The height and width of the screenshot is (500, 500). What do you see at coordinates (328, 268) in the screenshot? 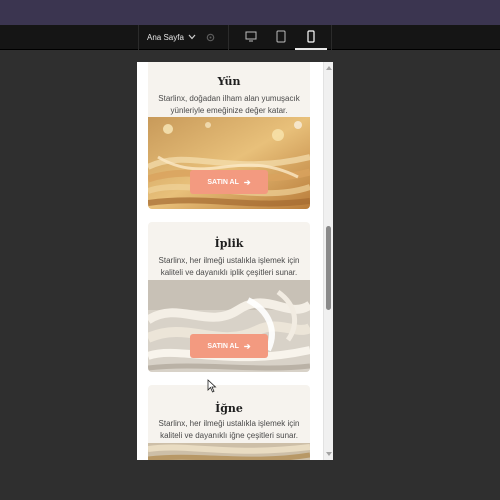
I see `scrollbar-thumb` at bounding box center [328, 268].